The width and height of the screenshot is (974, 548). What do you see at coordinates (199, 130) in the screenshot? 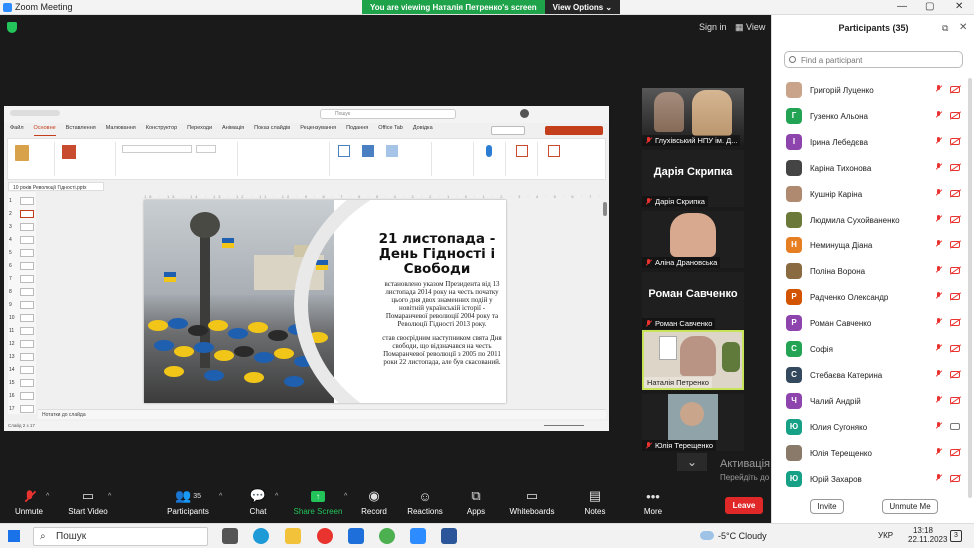
I see `tab-transitions: Переходи` at bounding box center [199, 130].